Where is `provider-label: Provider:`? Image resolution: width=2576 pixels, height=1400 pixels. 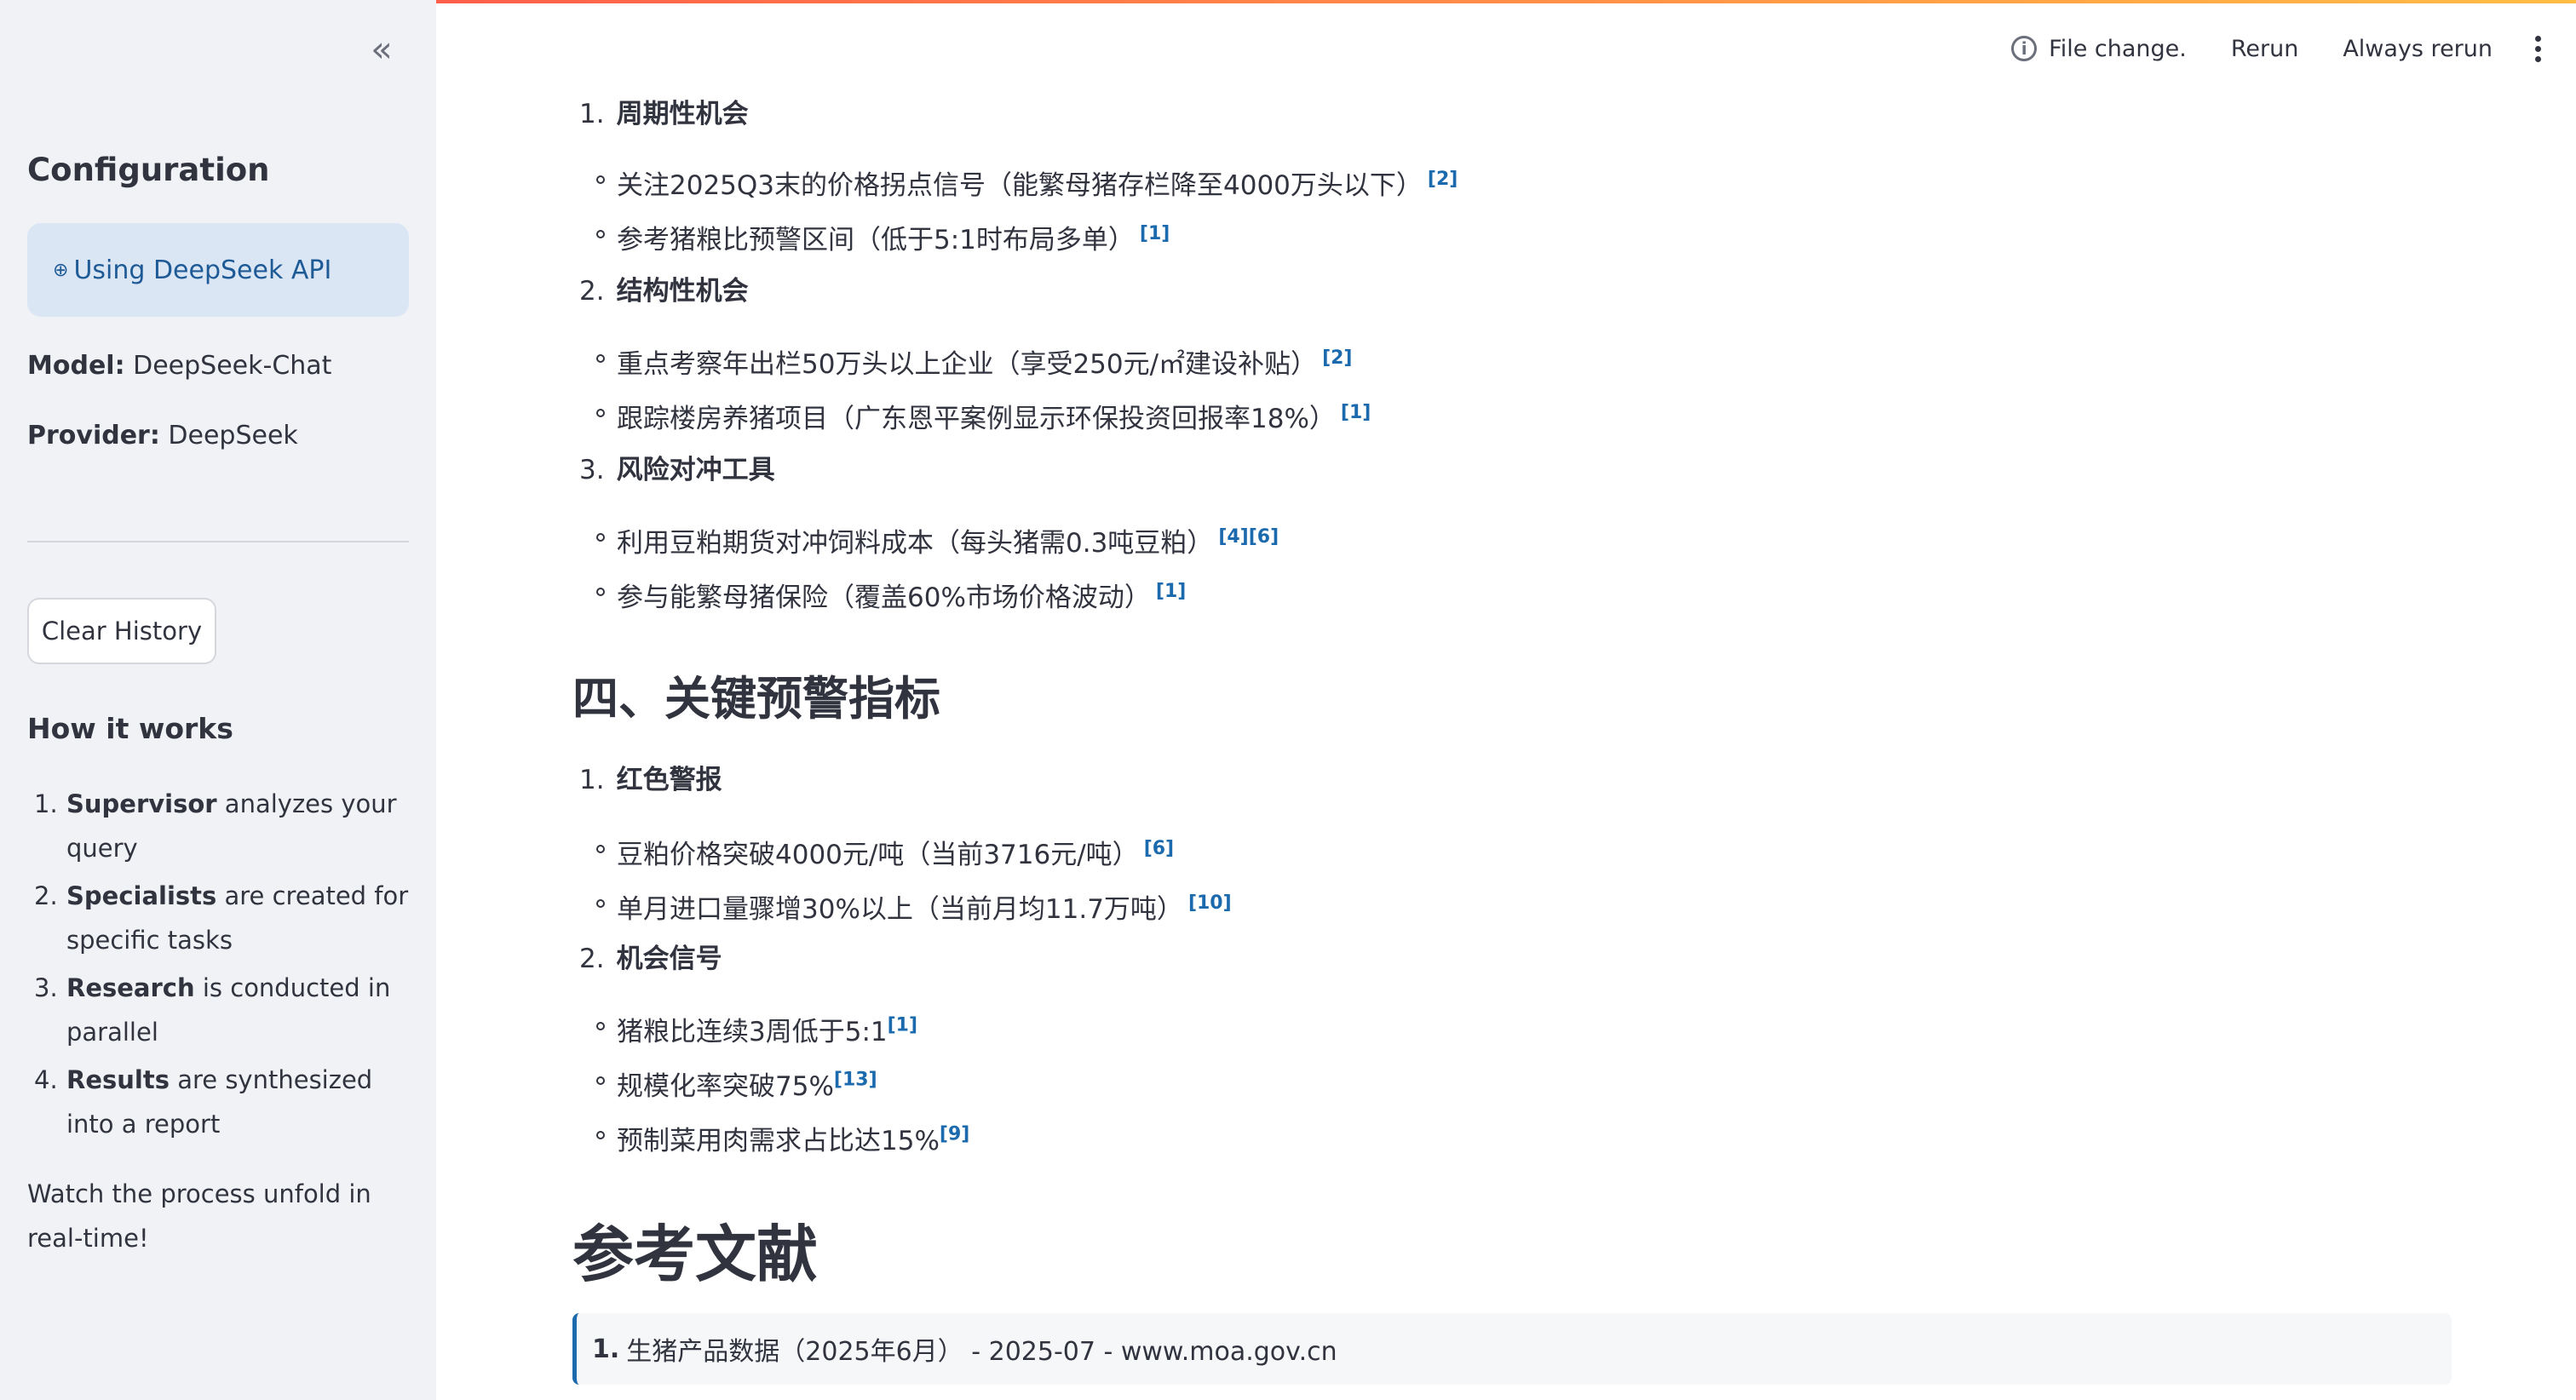
provider-label: Provider: is located at coordinates (94, 435).